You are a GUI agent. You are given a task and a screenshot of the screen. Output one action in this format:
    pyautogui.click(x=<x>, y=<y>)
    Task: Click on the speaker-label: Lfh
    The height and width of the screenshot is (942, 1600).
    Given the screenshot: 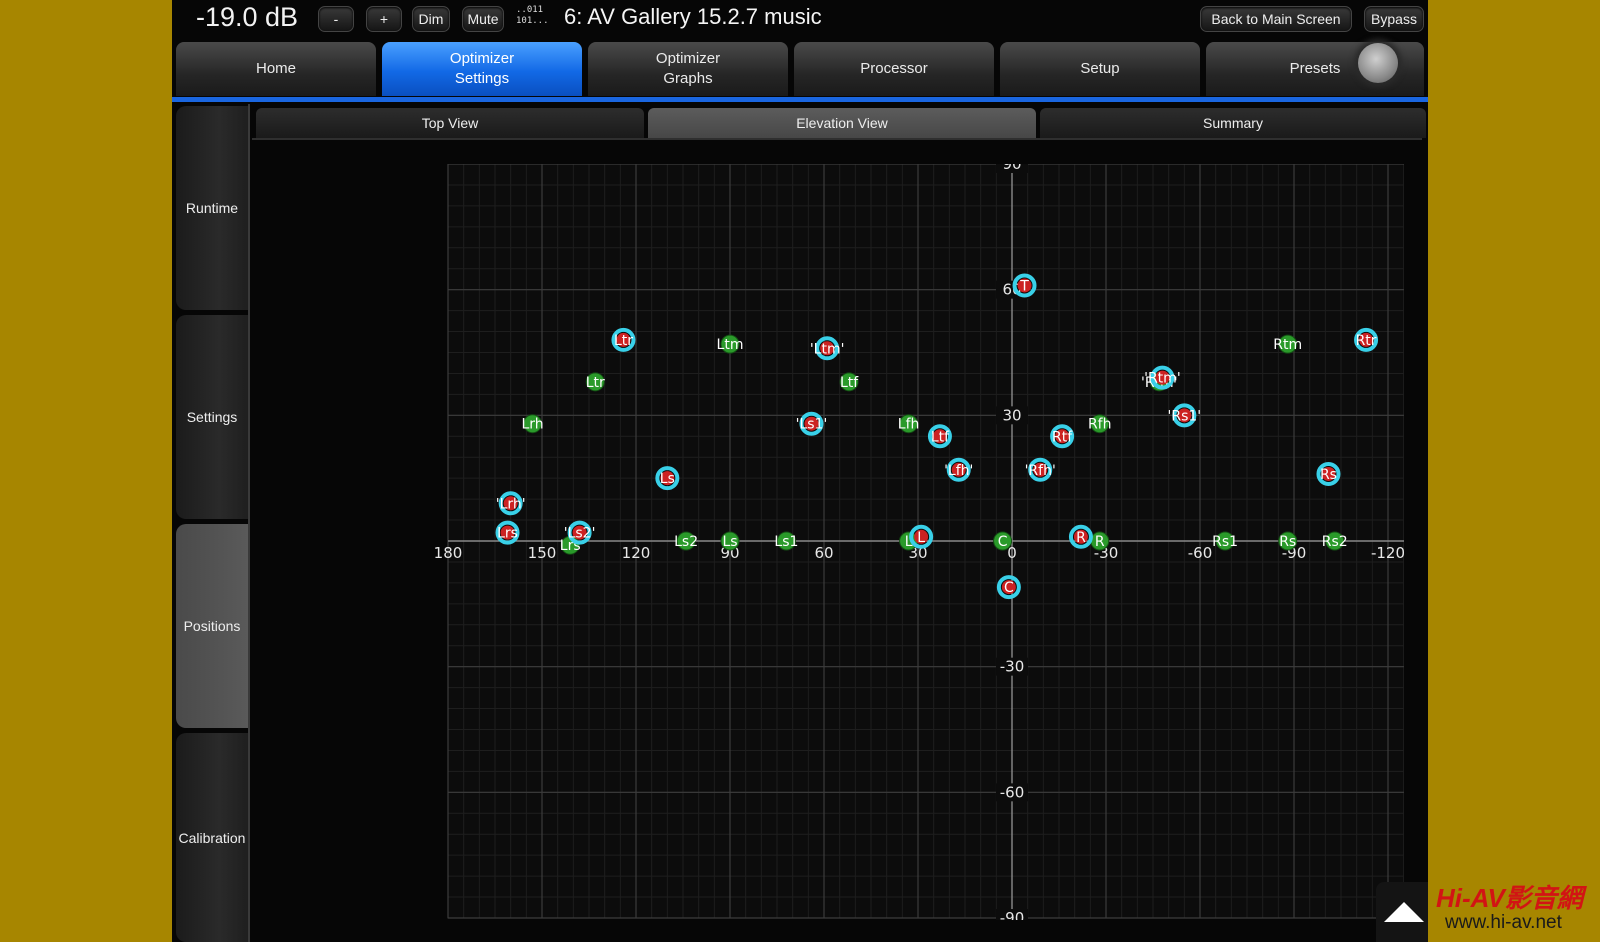 What is the action you would take?
    pyautogui.click(x=909, y=425)
    